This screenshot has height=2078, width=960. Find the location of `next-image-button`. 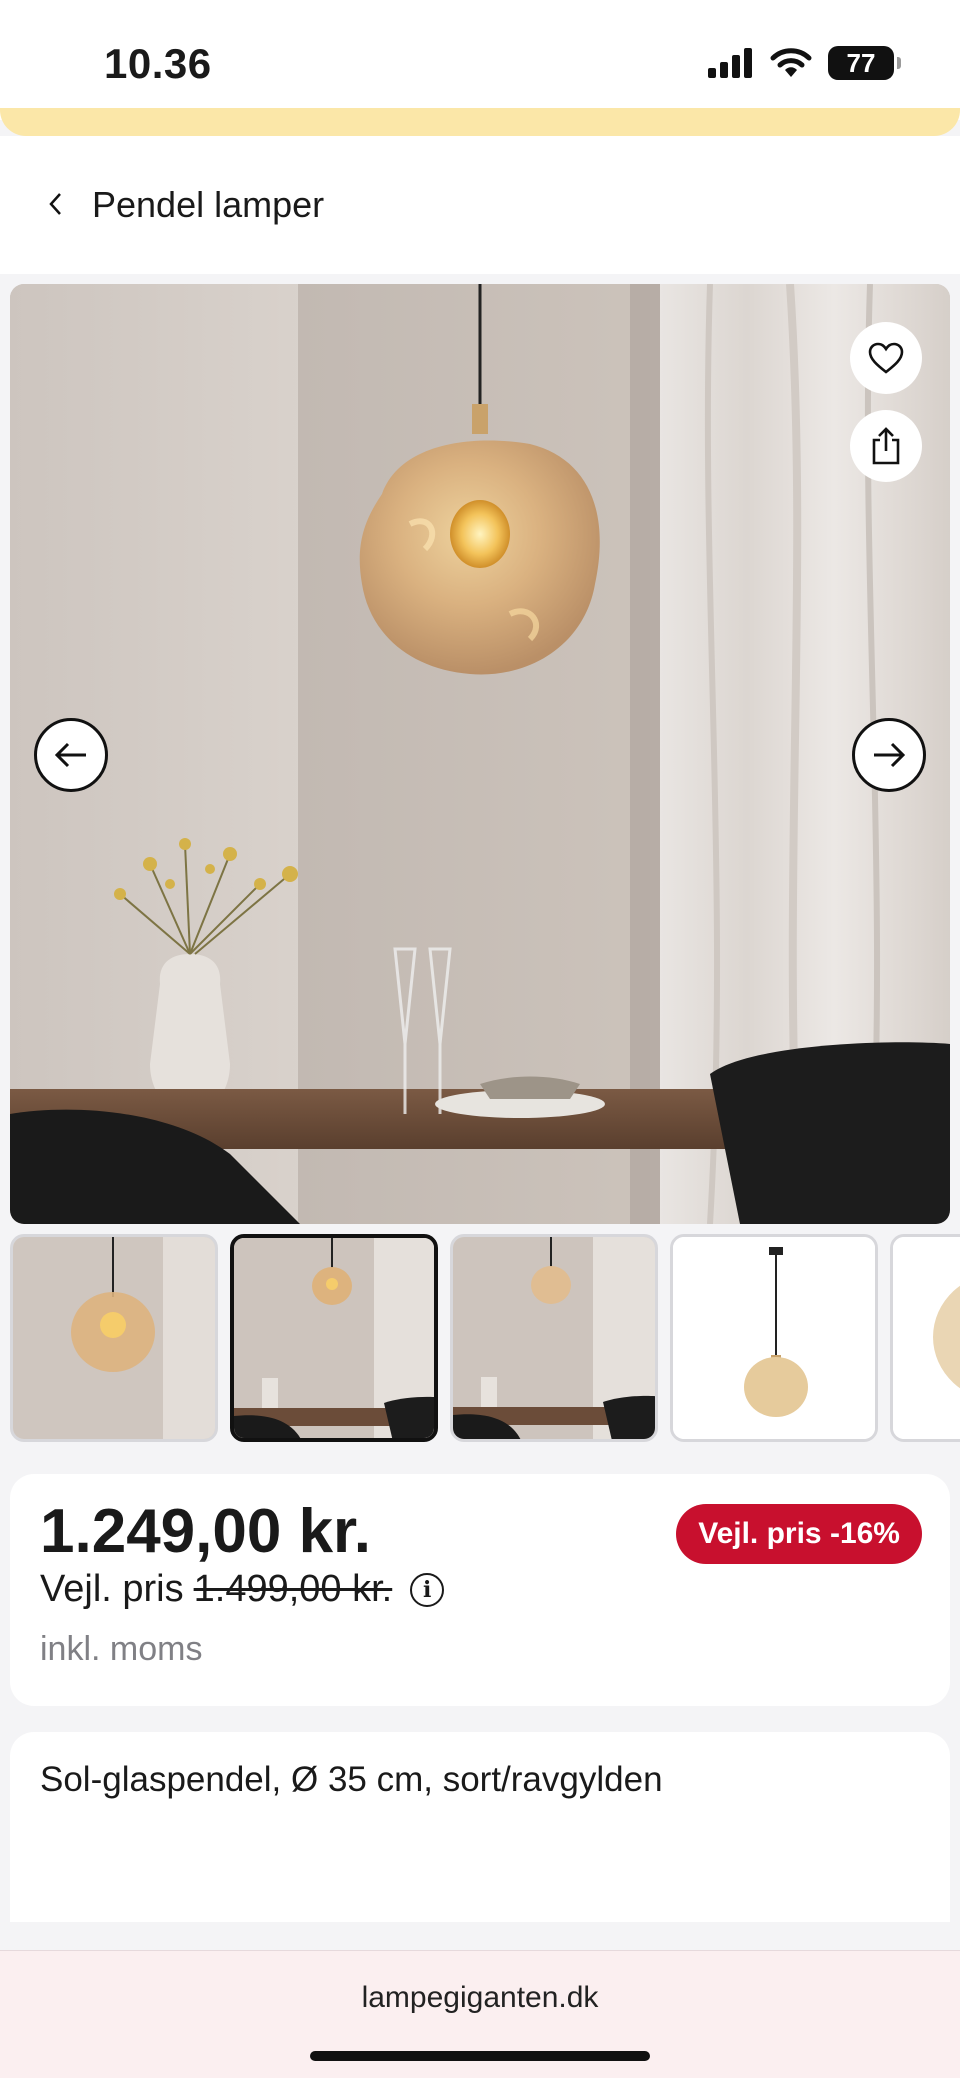

next-image-button is located at coordinates (889, 755).